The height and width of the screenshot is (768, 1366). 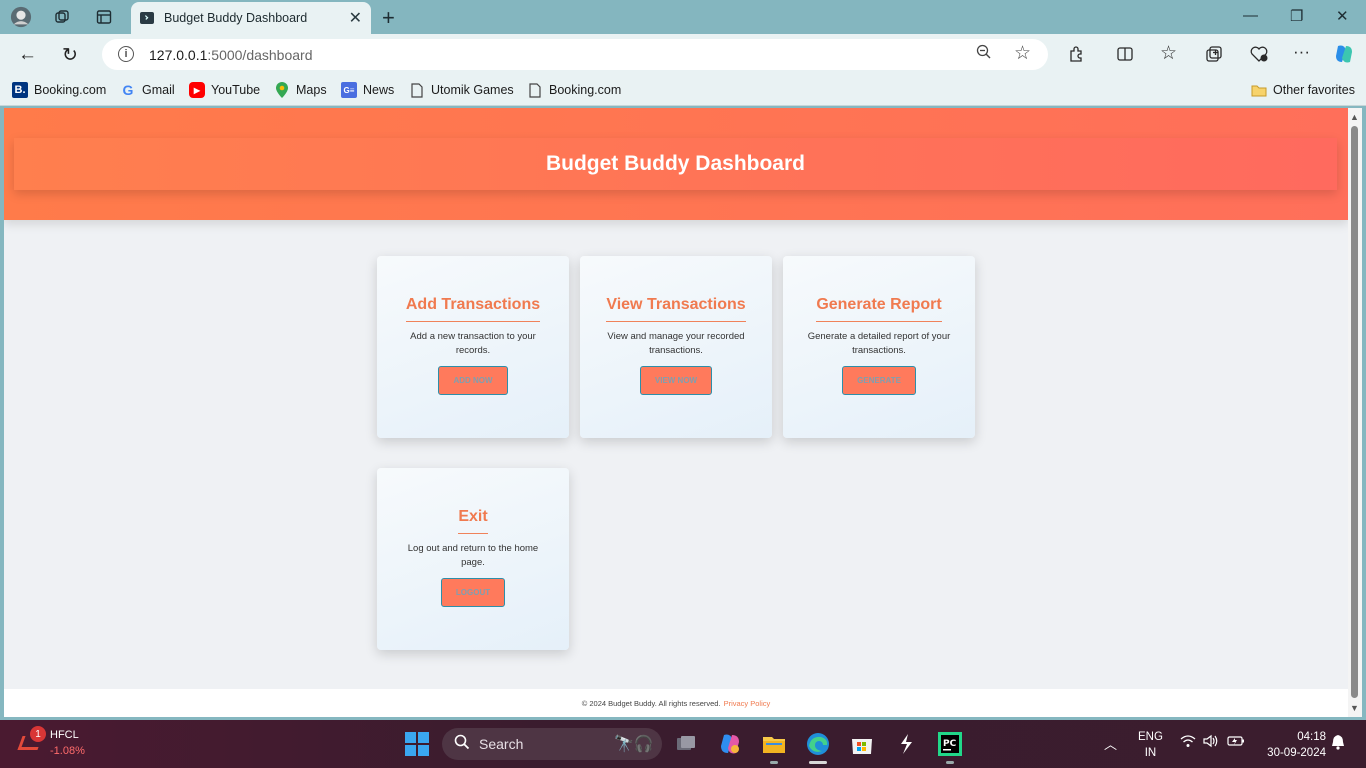 I want to click on bookmark-news: G≡ News, so click(x=367, y=90).